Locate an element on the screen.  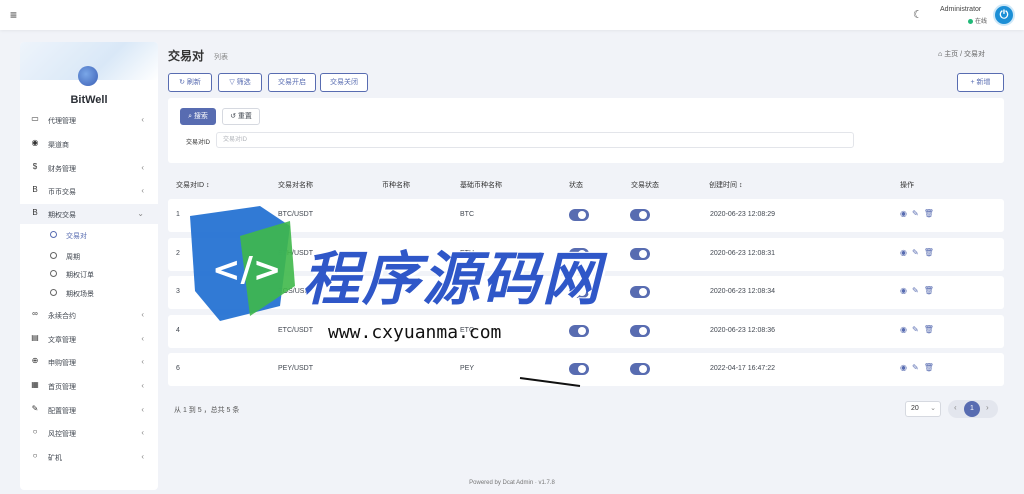
sidebar-item: $ 财务管理 ‹ is located at coordinates (89, 168).